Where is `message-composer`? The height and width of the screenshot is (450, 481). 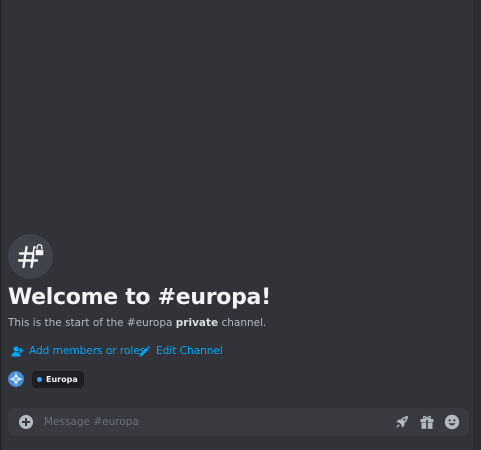
message-composer is located at coordinates (238, 422).